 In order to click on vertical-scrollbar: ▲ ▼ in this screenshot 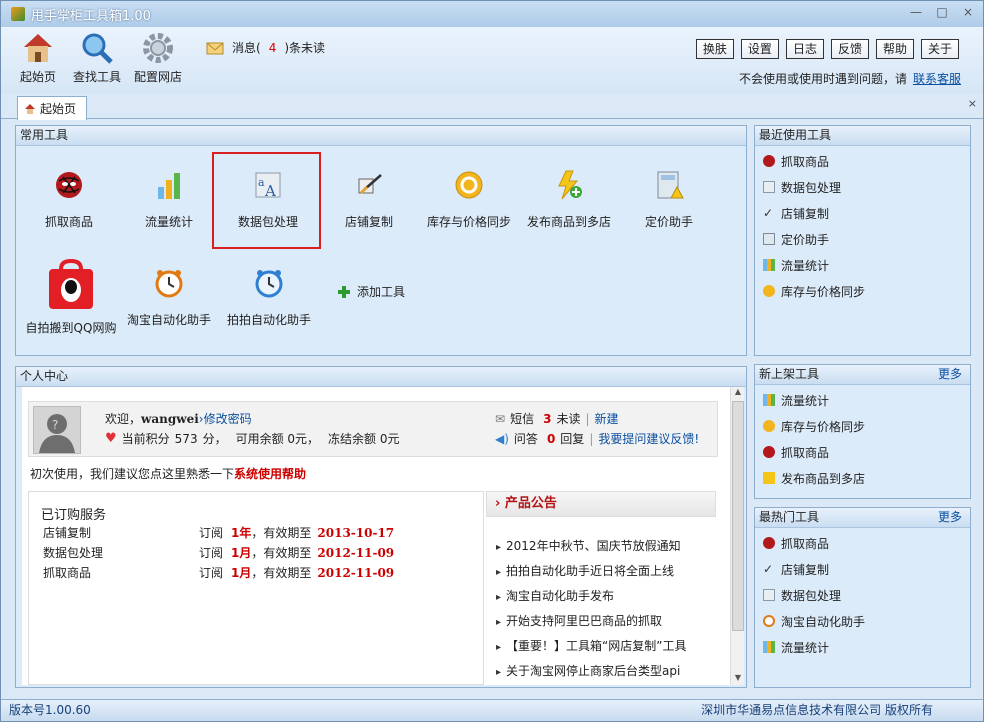, I will do `click(737, 536)`.